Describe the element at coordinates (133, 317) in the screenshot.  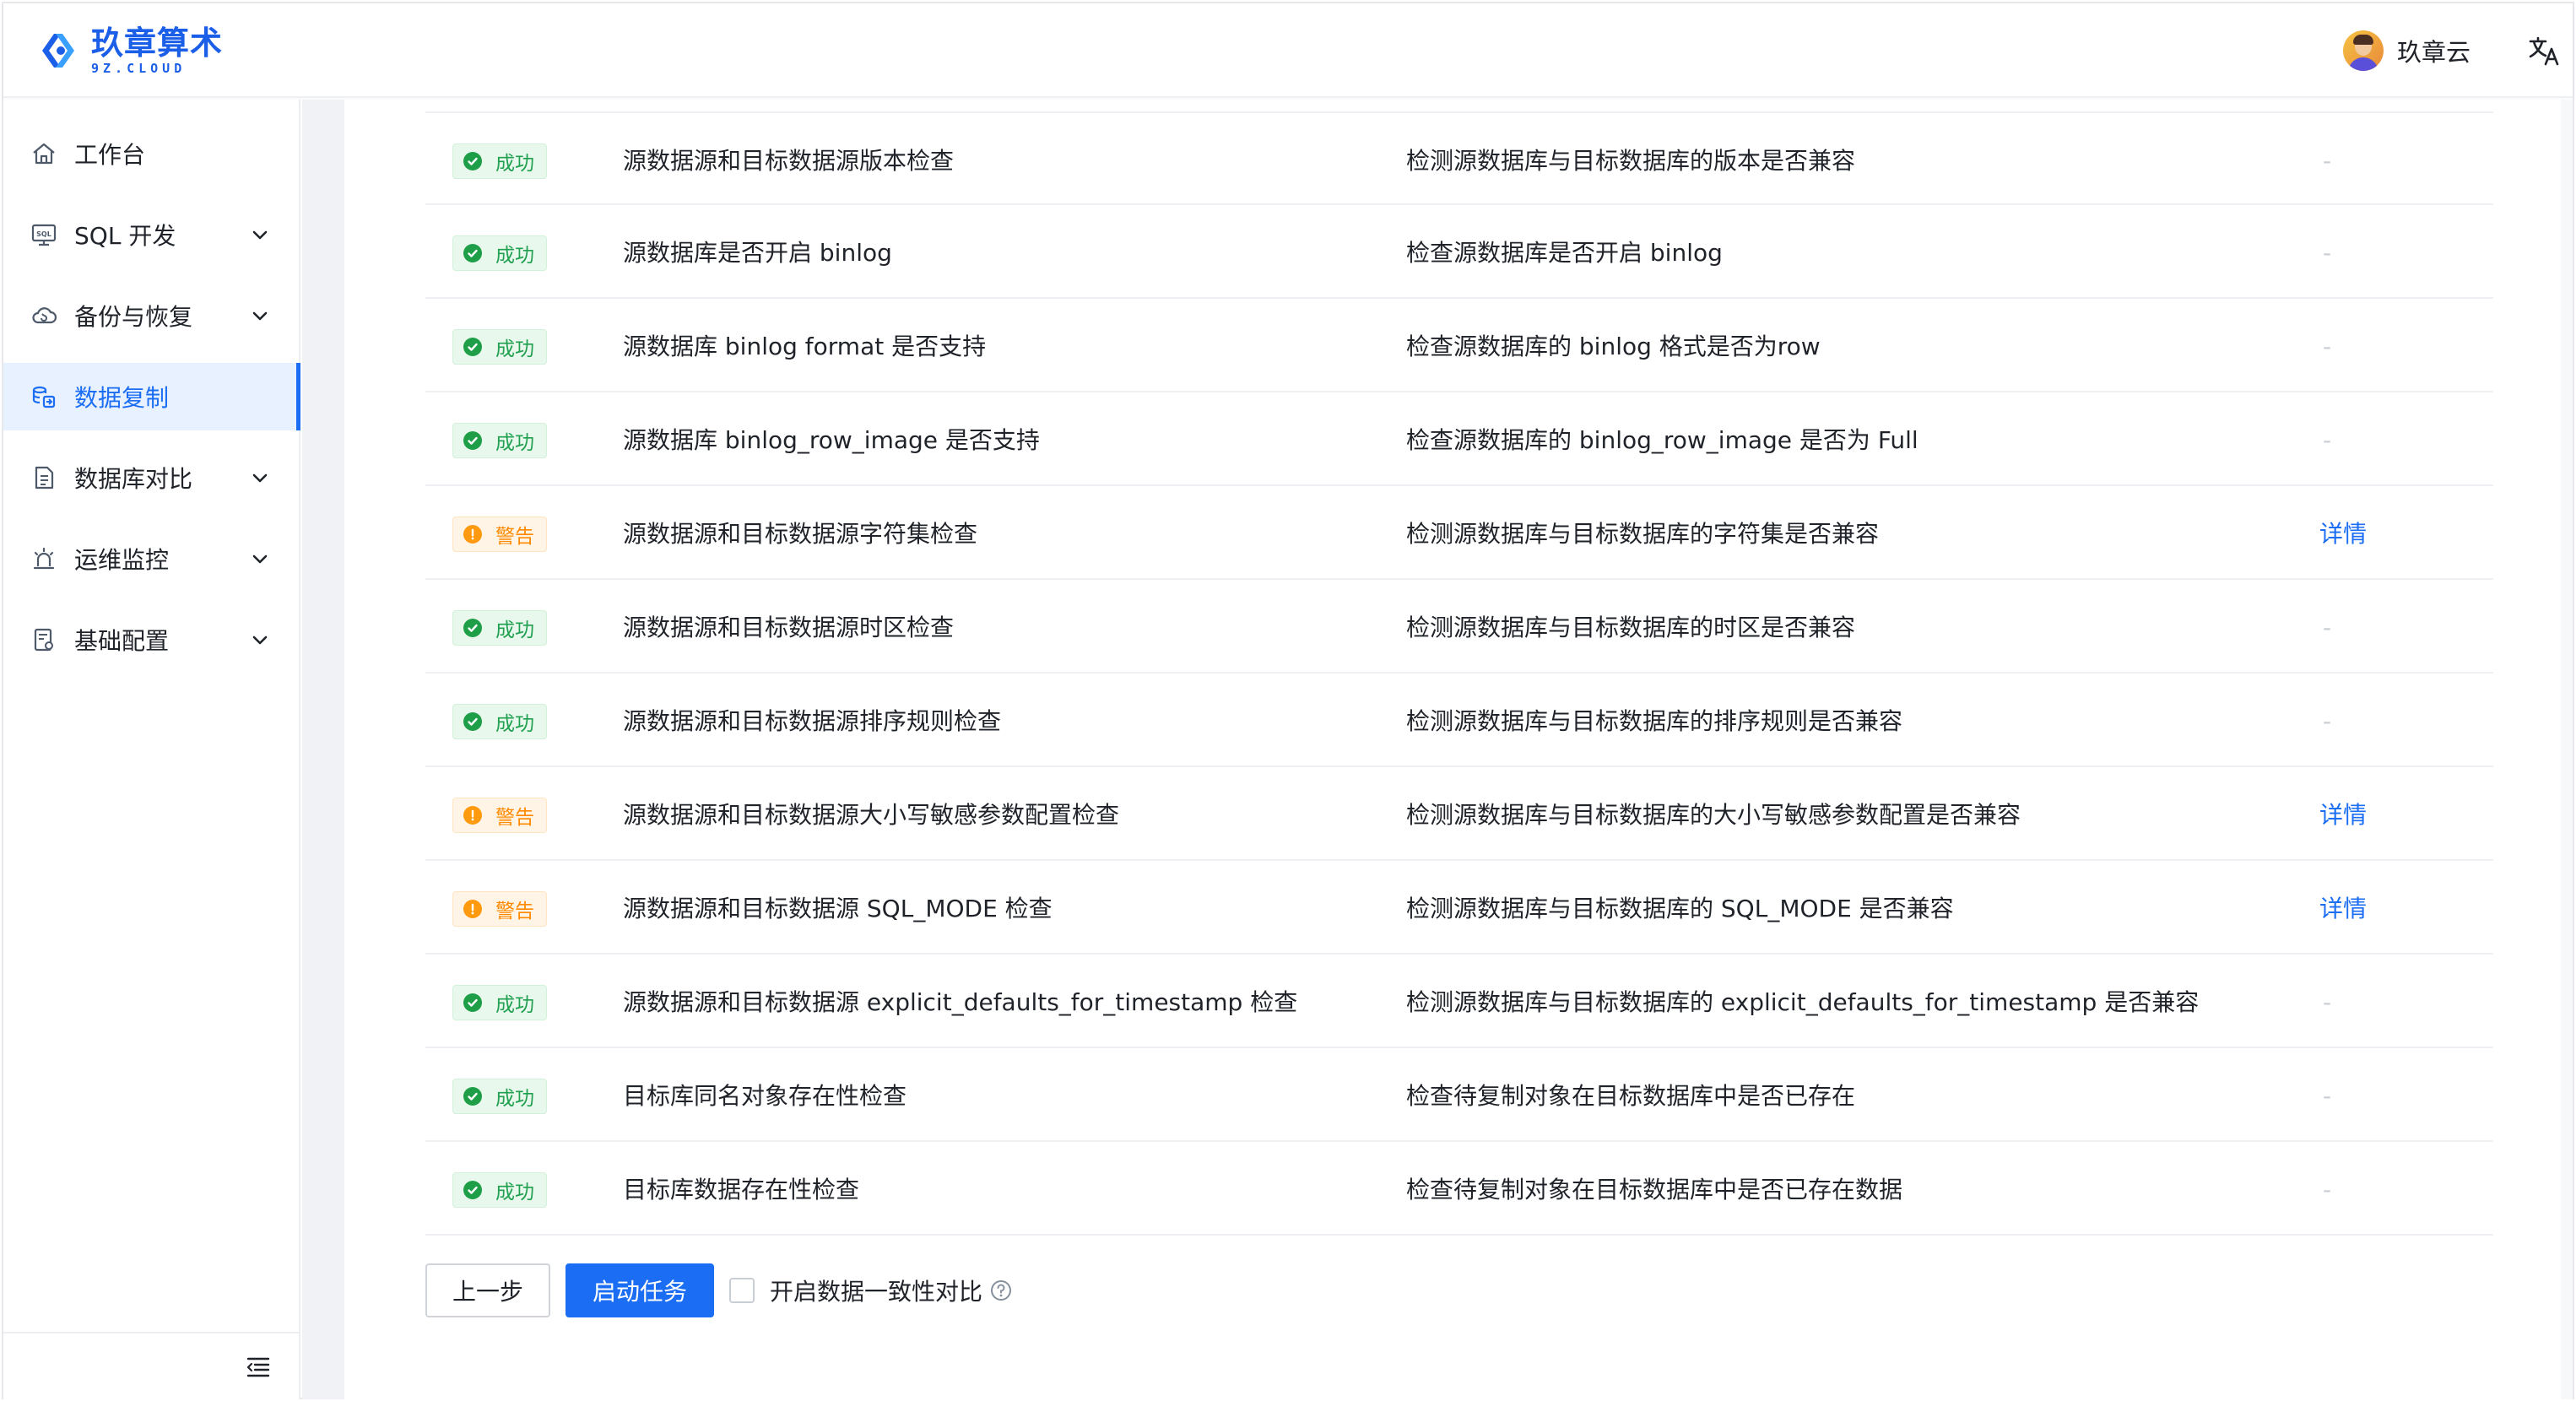
I see `sidebar-item-label: 备份与恢复` at that location.